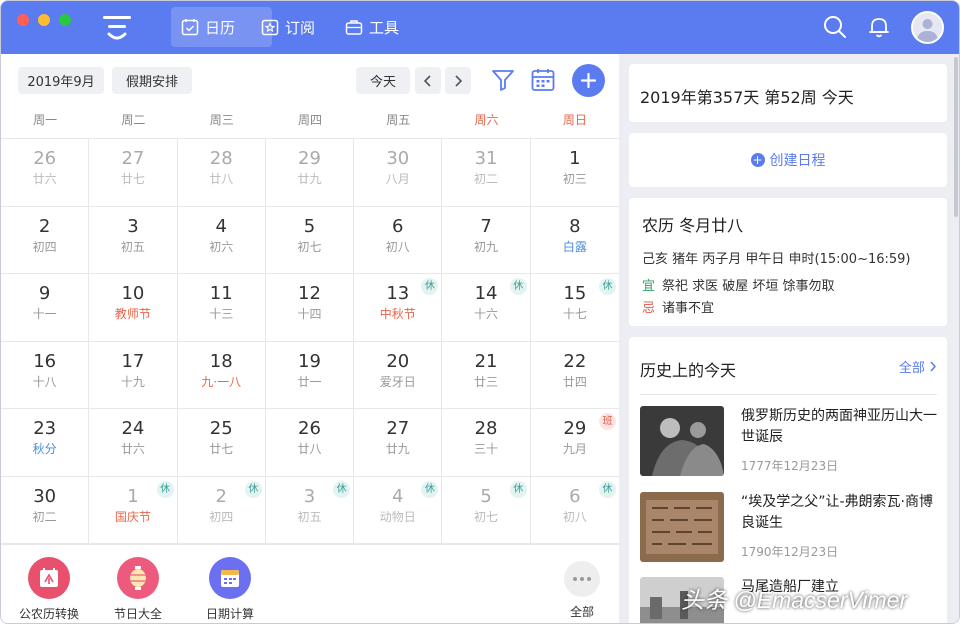 The image size is (960, 624). Describe the element at coordinates (574, 510) in the screenshot. I see `day-cell: 6 初八休` at that location.